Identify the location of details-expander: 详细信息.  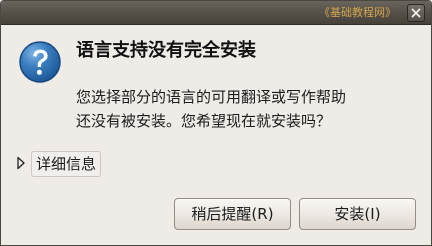
(65, 163).